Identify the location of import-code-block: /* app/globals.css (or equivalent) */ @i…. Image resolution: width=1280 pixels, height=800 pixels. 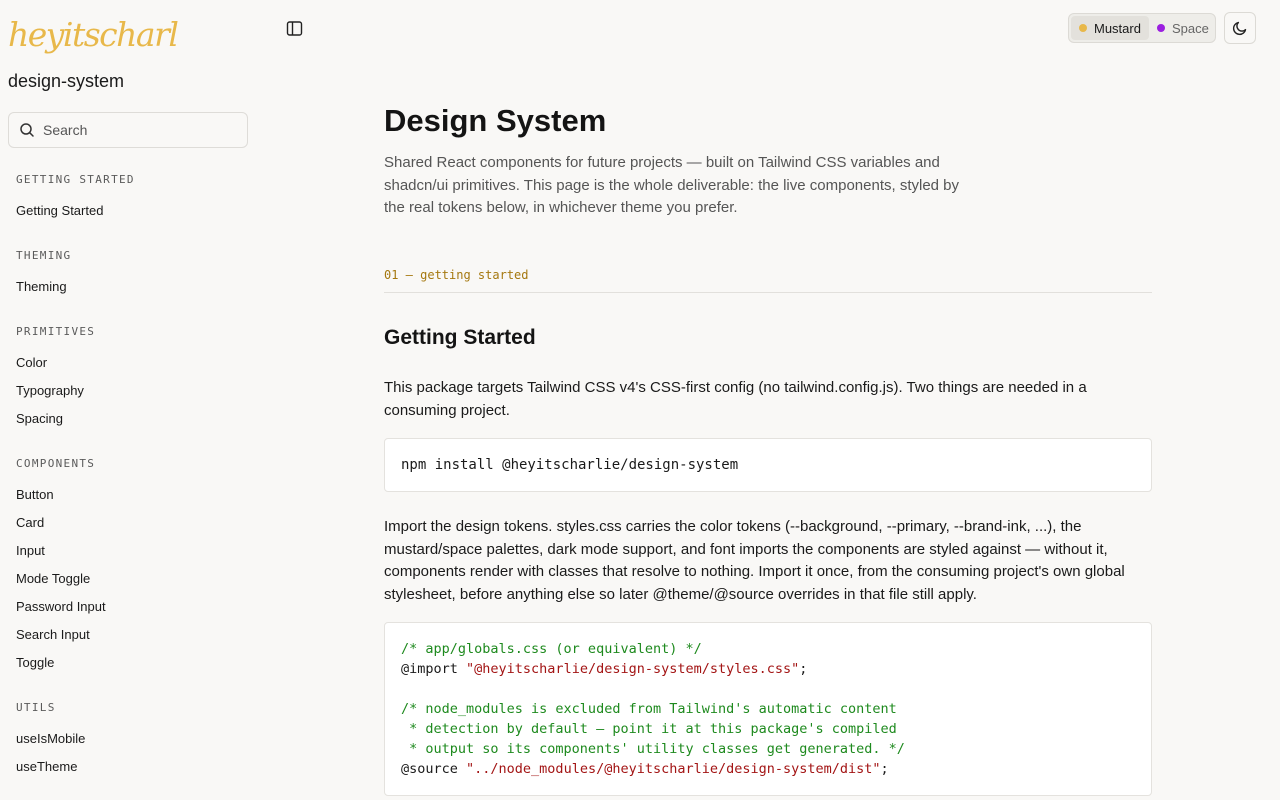
(768, 709).